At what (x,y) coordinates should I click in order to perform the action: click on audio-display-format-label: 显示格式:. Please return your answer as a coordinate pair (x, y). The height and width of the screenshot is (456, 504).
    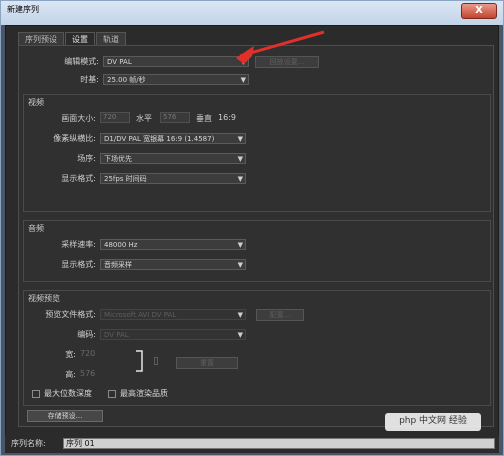
    Looking at the image, I should click on (78, 264).